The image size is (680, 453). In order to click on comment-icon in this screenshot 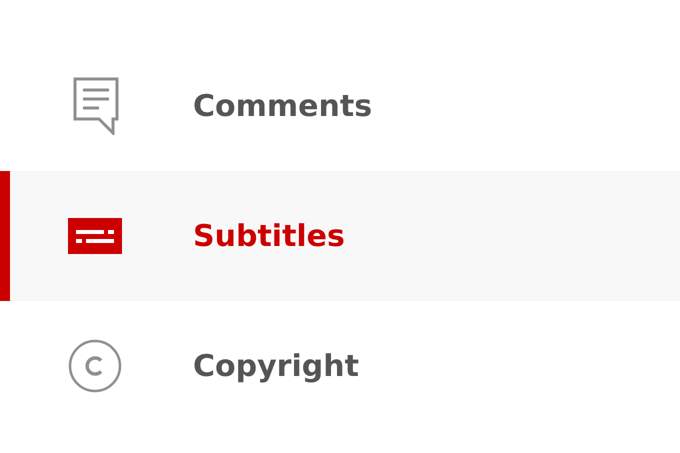, I will do `click(96, 106)`.